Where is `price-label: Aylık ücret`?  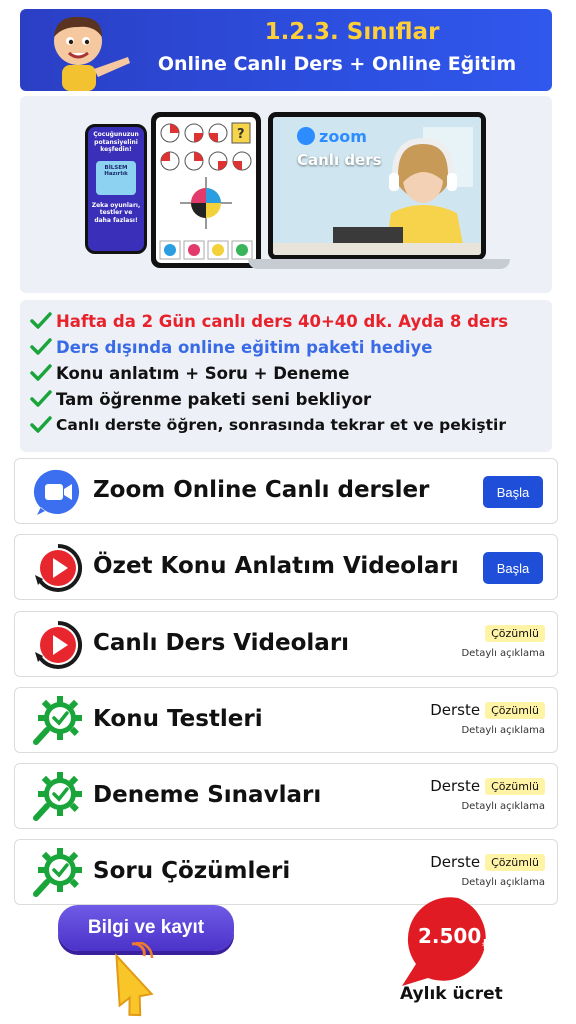 price-label: Aylık ücret is located at coordinates (451, 994).